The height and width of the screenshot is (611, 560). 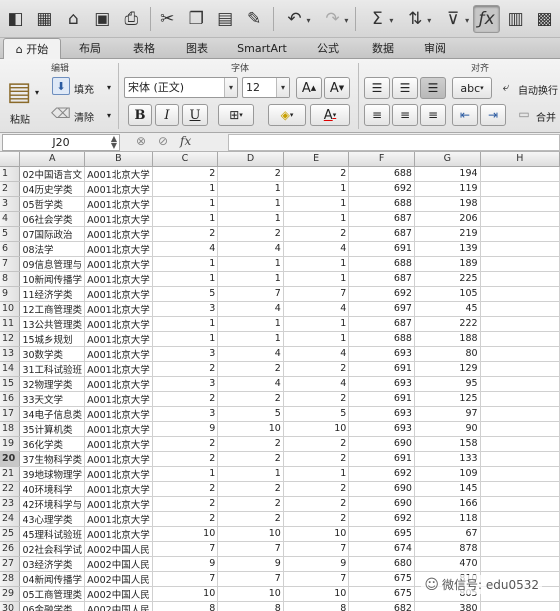 I want to click on cell-c: 10, so click(x=185, y=594).